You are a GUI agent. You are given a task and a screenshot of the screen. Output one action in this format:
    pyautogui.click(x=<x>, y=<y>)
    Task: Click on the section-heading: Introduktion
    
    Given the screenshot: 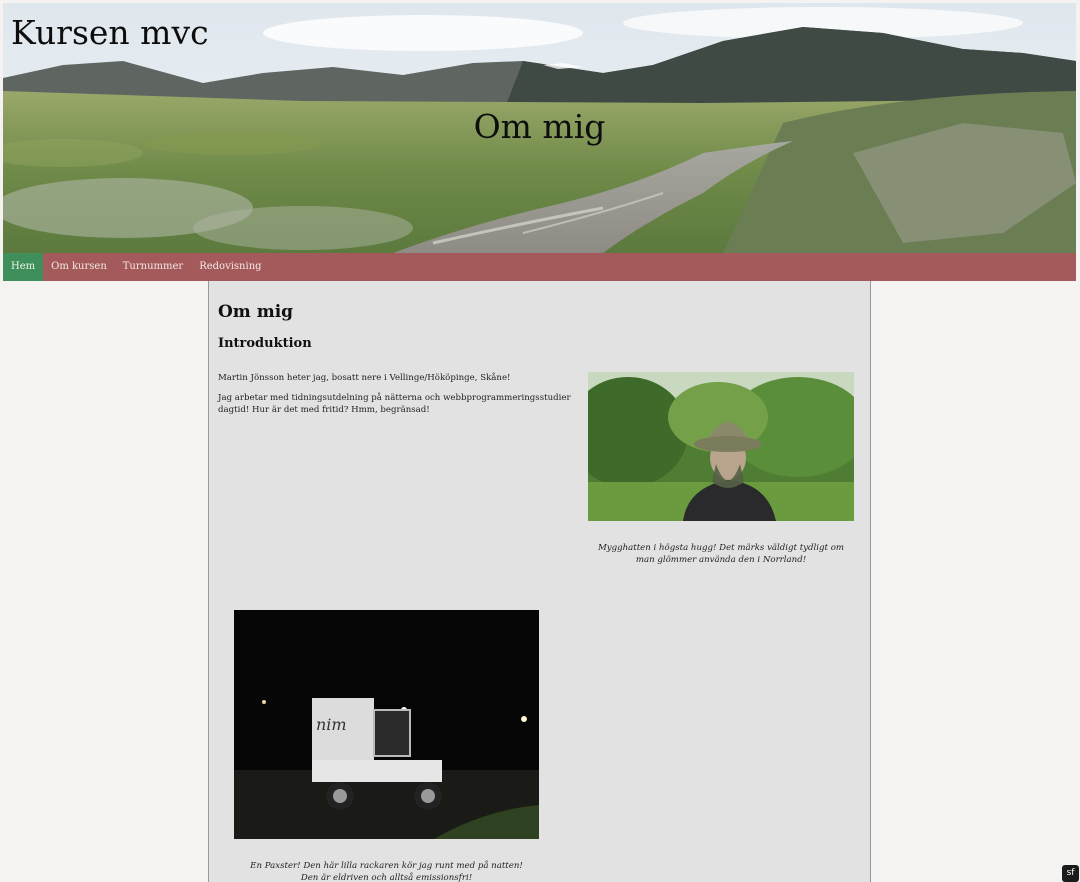 What is the action you would take?
    pyautogui.click(x=265, y=343)
    